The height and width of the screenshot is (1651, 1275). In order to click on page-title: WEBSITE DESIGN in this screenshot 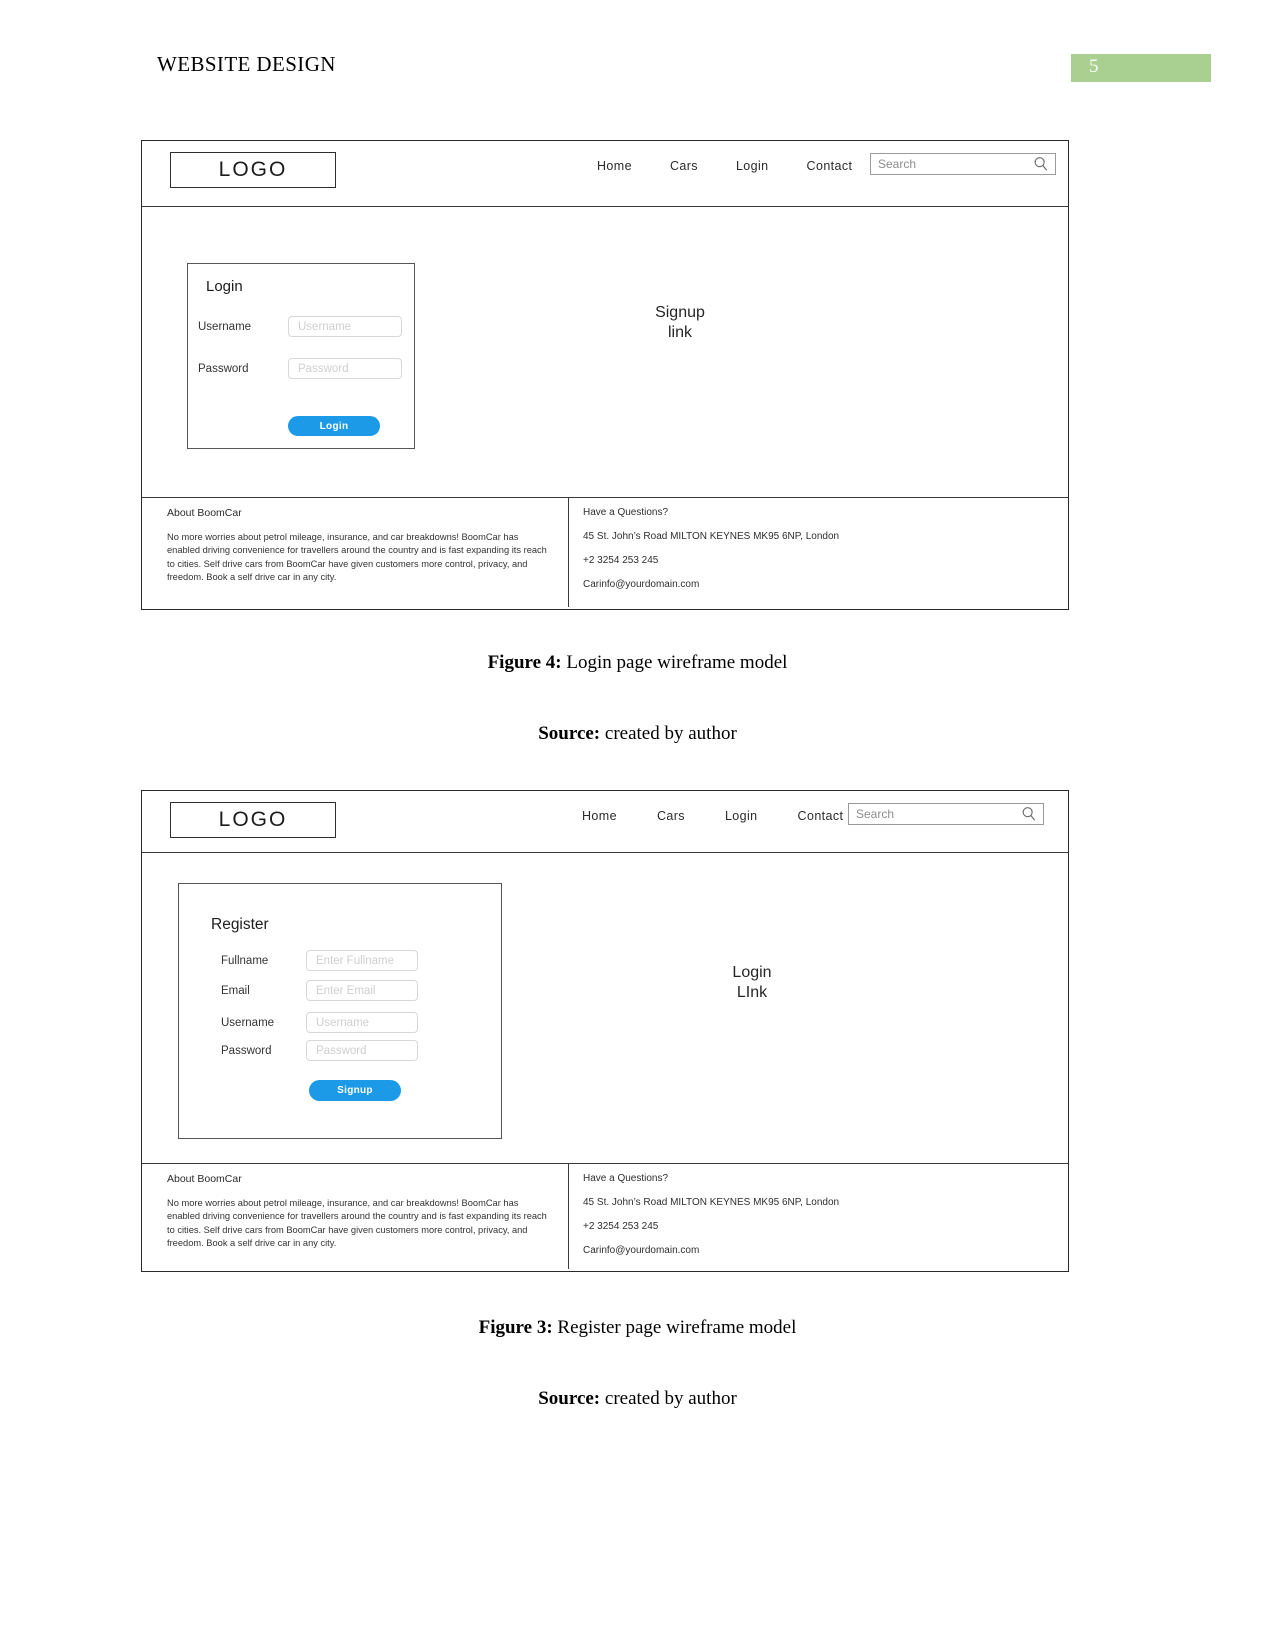, I will do `click(246, 64)`.